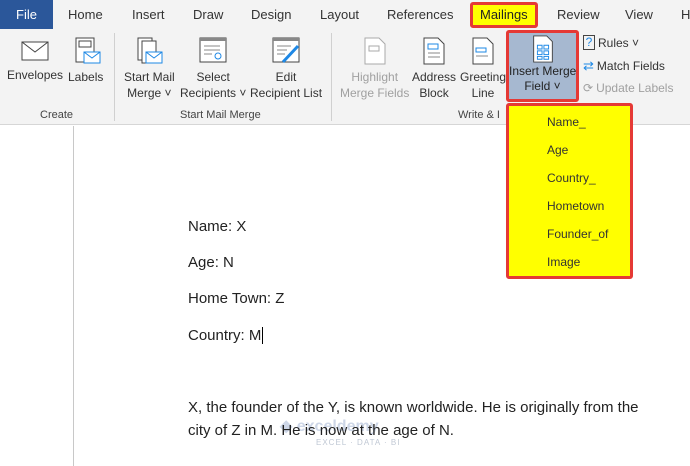  I want to click on labels-icon, so click(88, 50).